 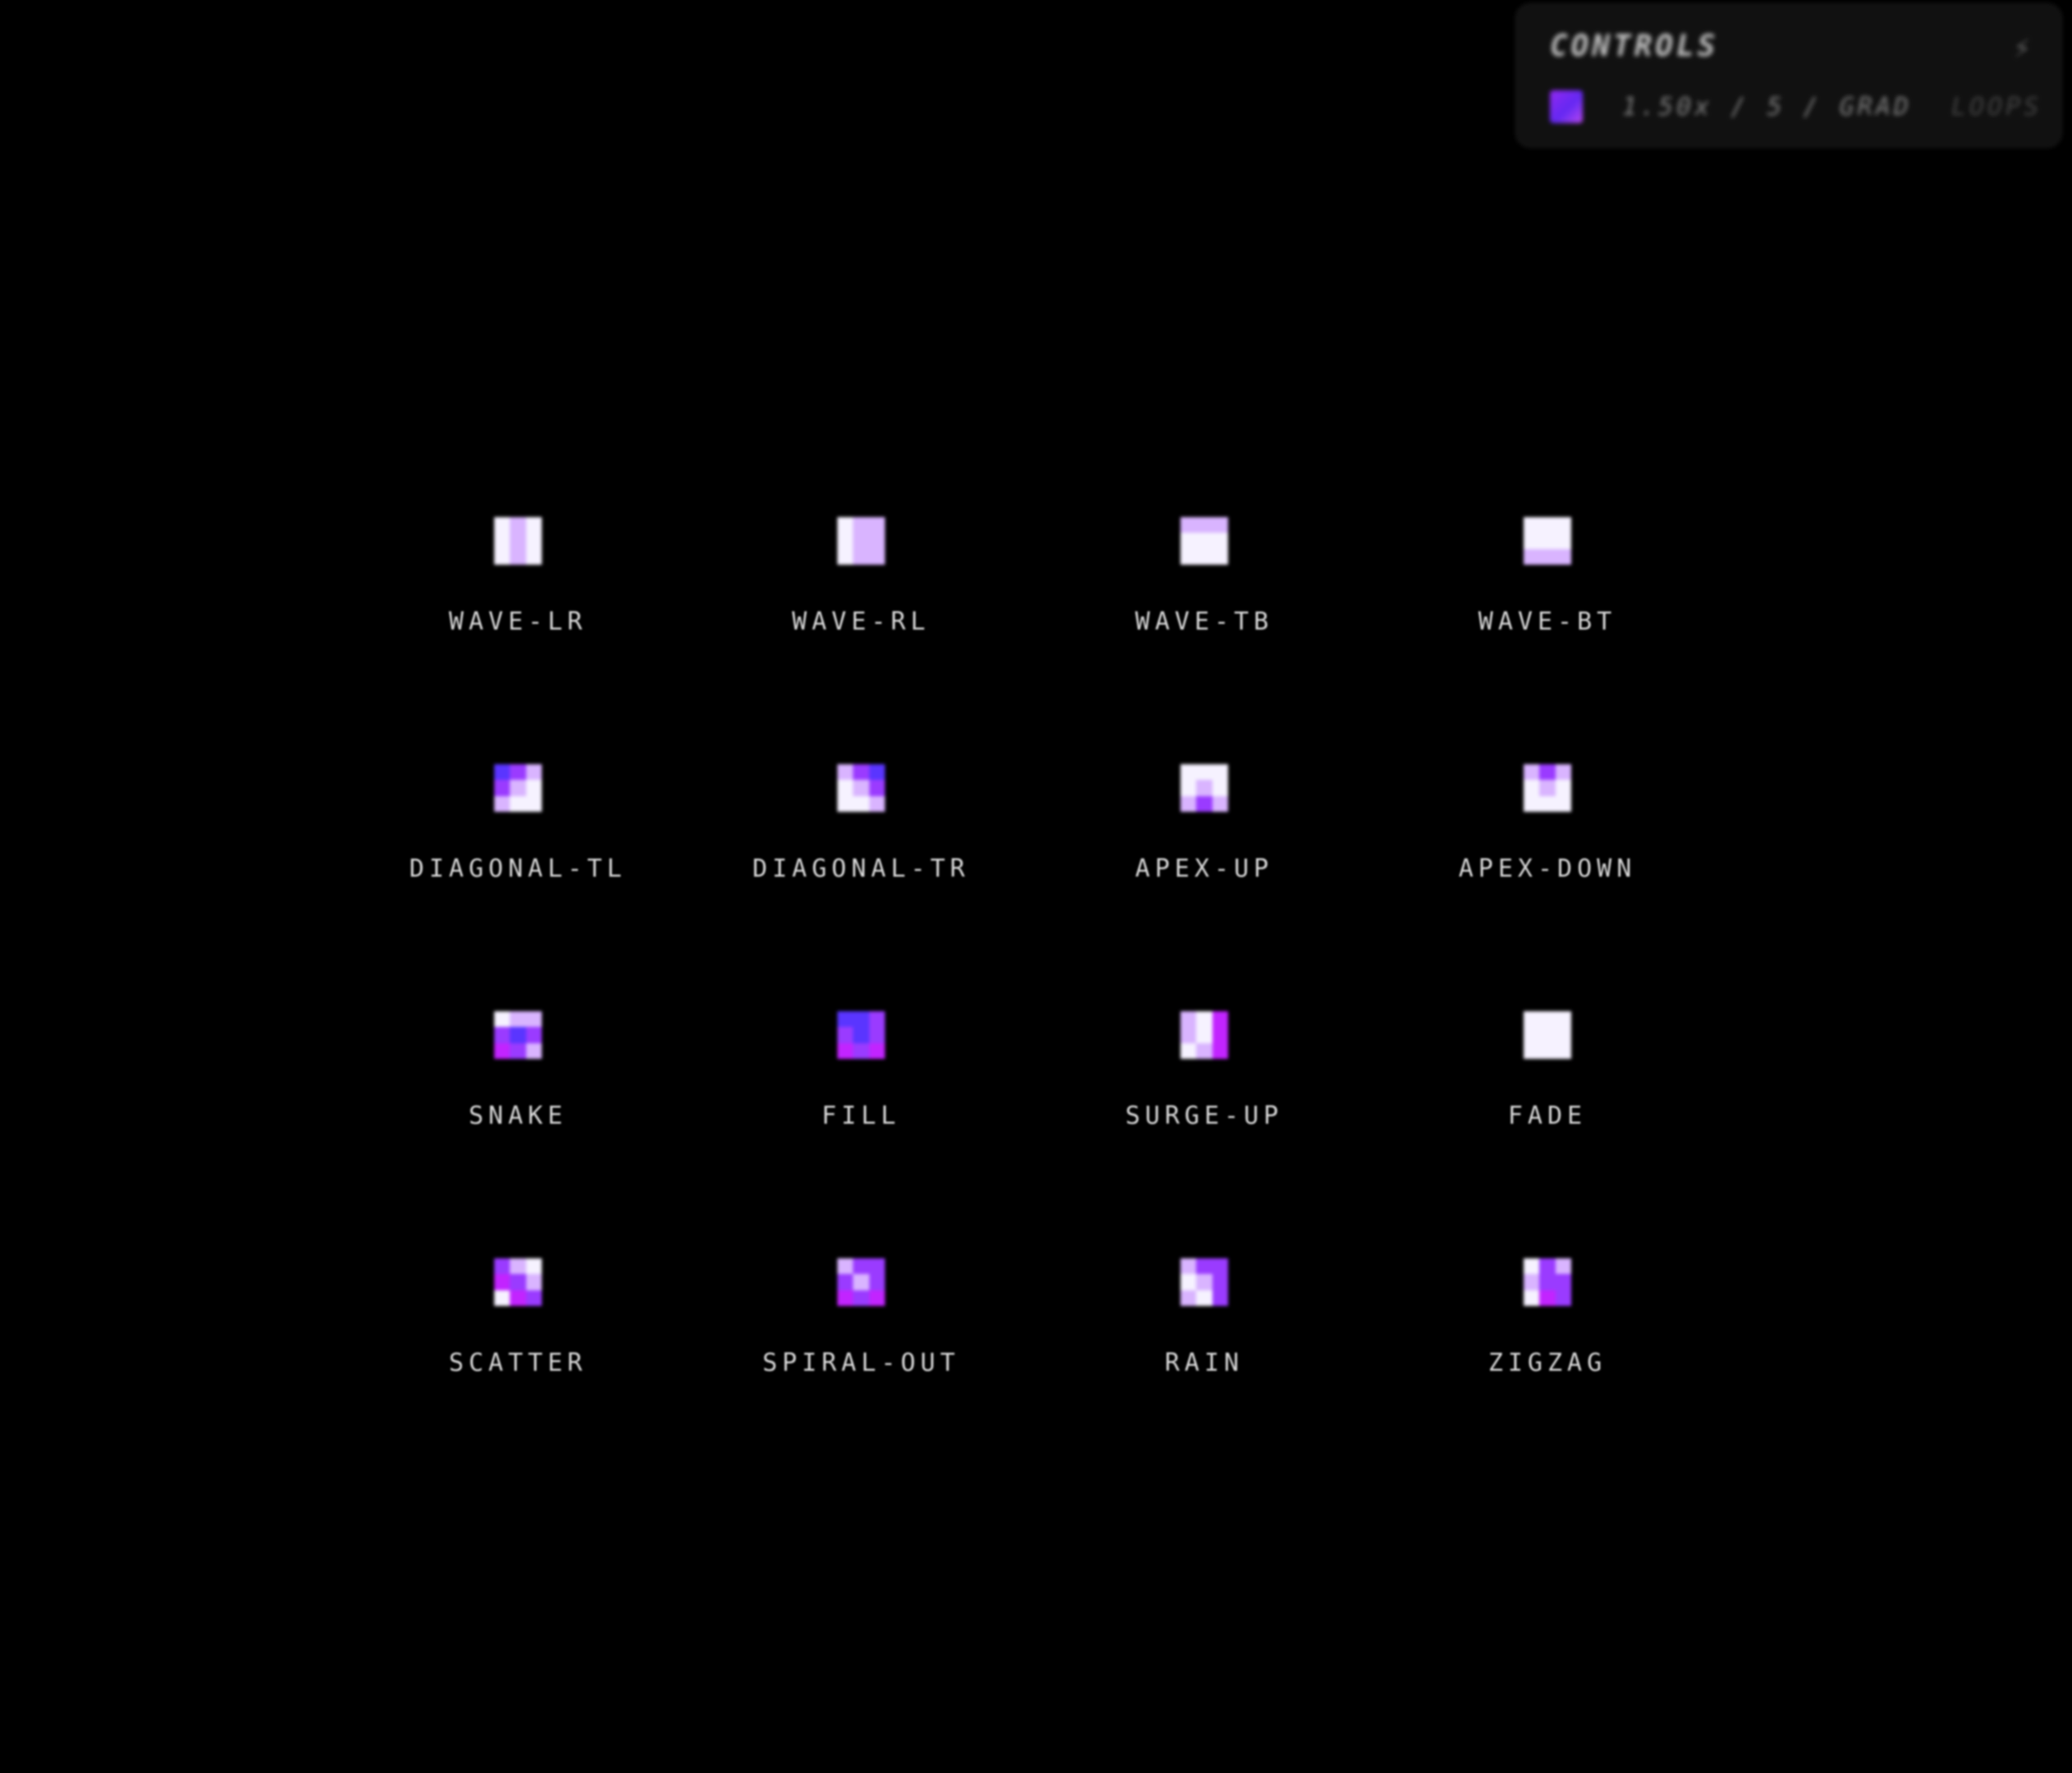 What do you see at coordinates (1788, 76) in the screenshot?
I see `controls-panel: CONTROLS ⚡ 1.50x / 5 / GRAD LOOPS` at bounding box center [1788, 76].